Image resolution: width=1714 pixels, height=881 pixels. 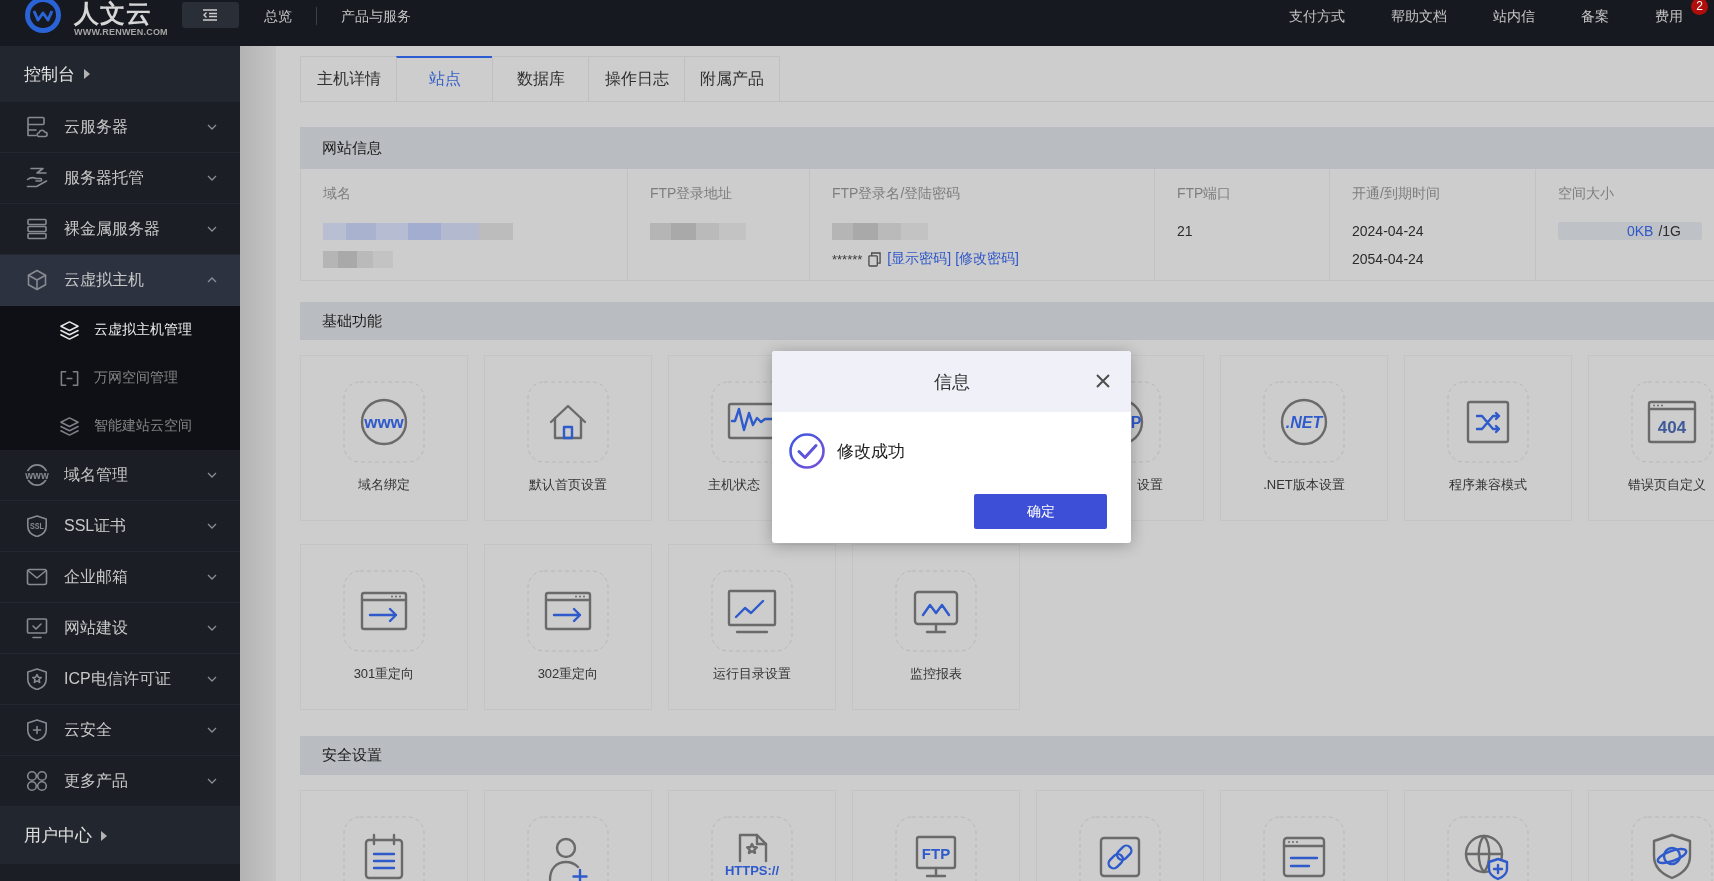 I want to click on submenu-item: 云虚拟主机管理, so click(x=120, y=330).